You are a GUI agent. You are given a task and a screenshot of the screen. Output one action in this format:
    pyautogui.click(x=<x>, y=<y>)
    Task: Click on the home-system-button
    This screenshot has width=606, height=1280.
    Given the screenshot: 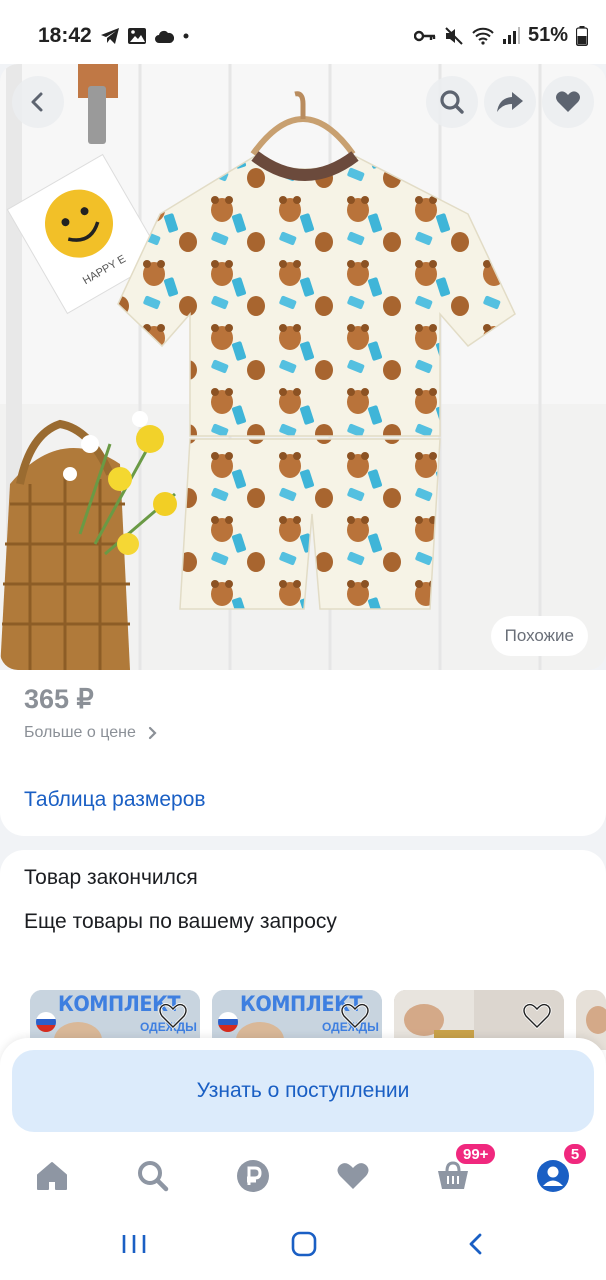 What is the action you would take?
    pyautogui.click(x=304, y=1244)
    